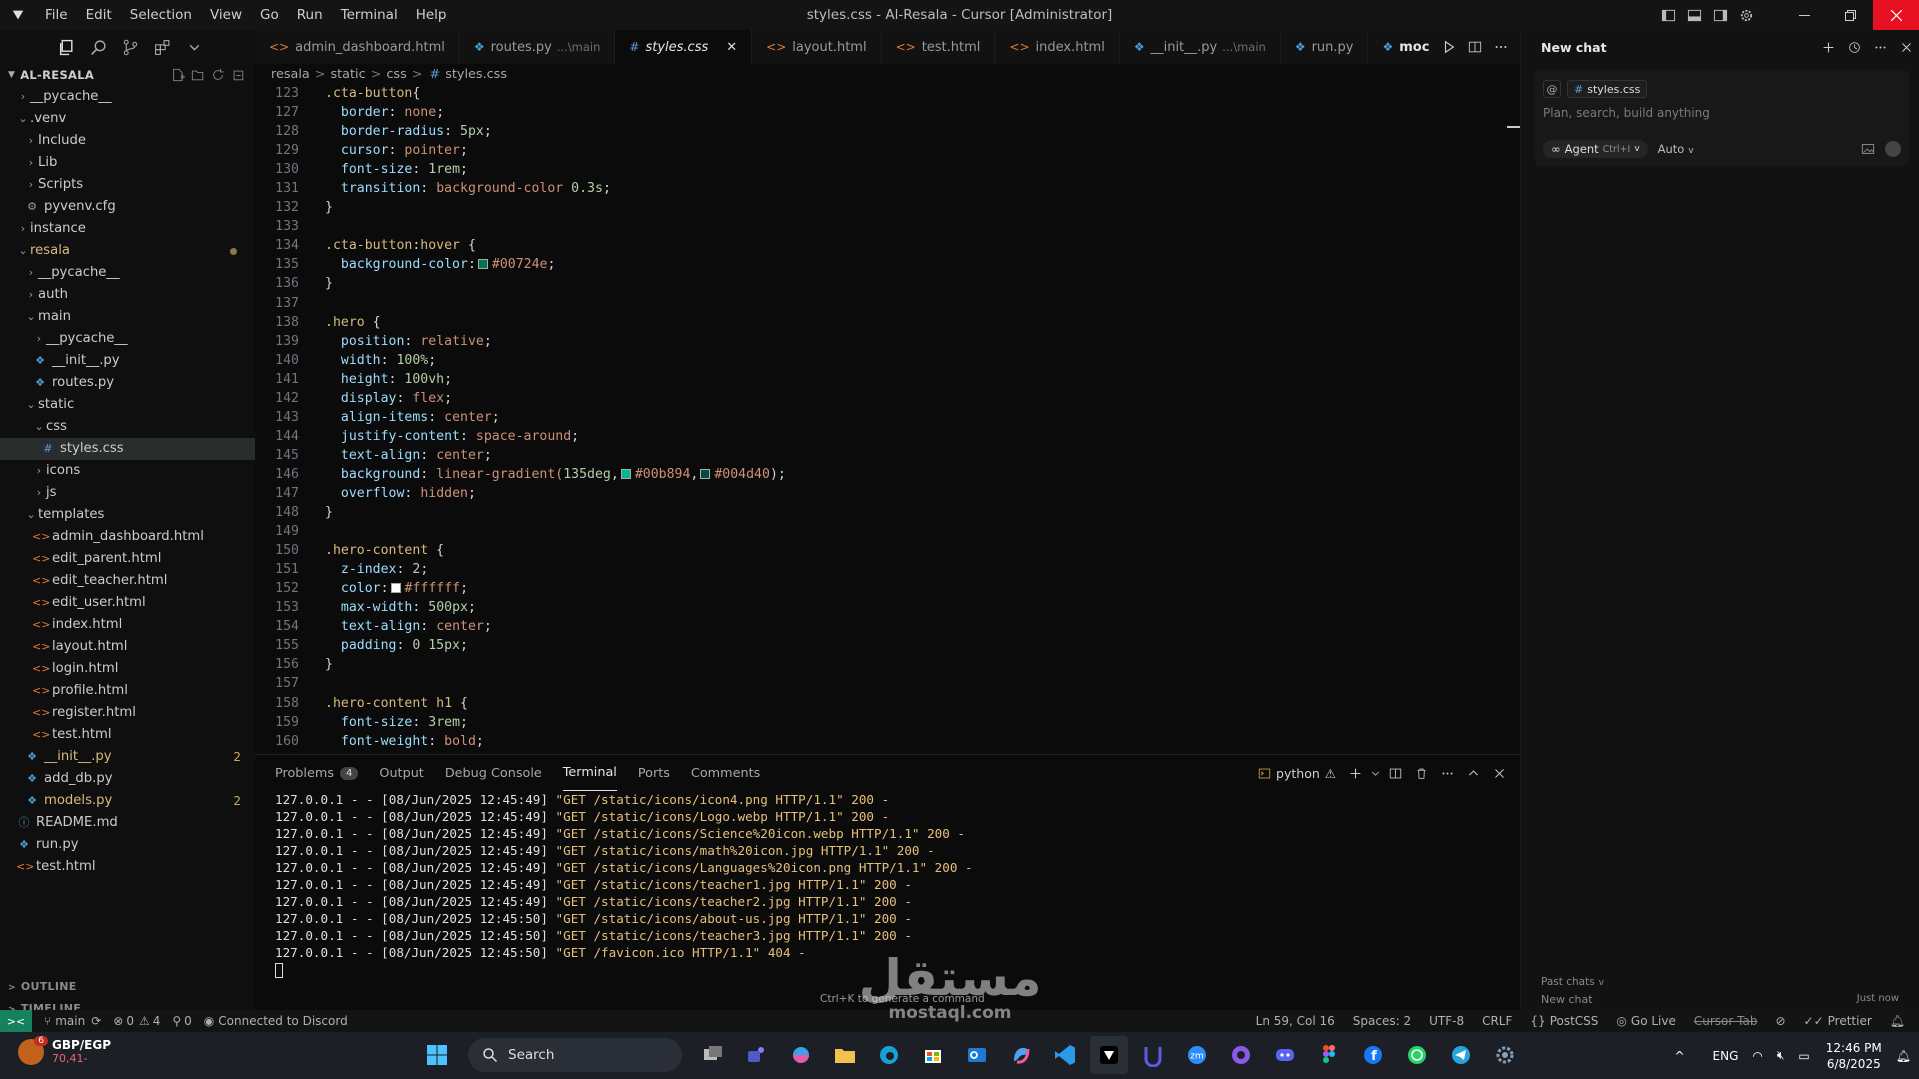  Describe the element at coordinates (127, 383) in the screenshot. I see `tree-item-py: ❖ routes.py` at that location.